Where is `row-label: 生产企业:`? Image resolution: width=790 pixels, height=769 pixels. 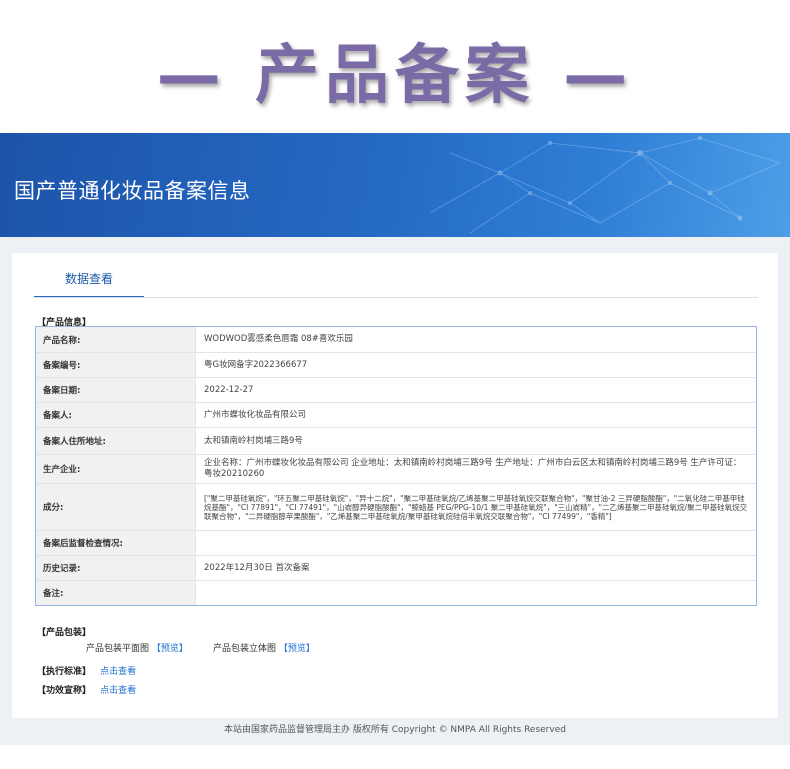
row-label: 生产企业: is located at coordinates (116, 469).